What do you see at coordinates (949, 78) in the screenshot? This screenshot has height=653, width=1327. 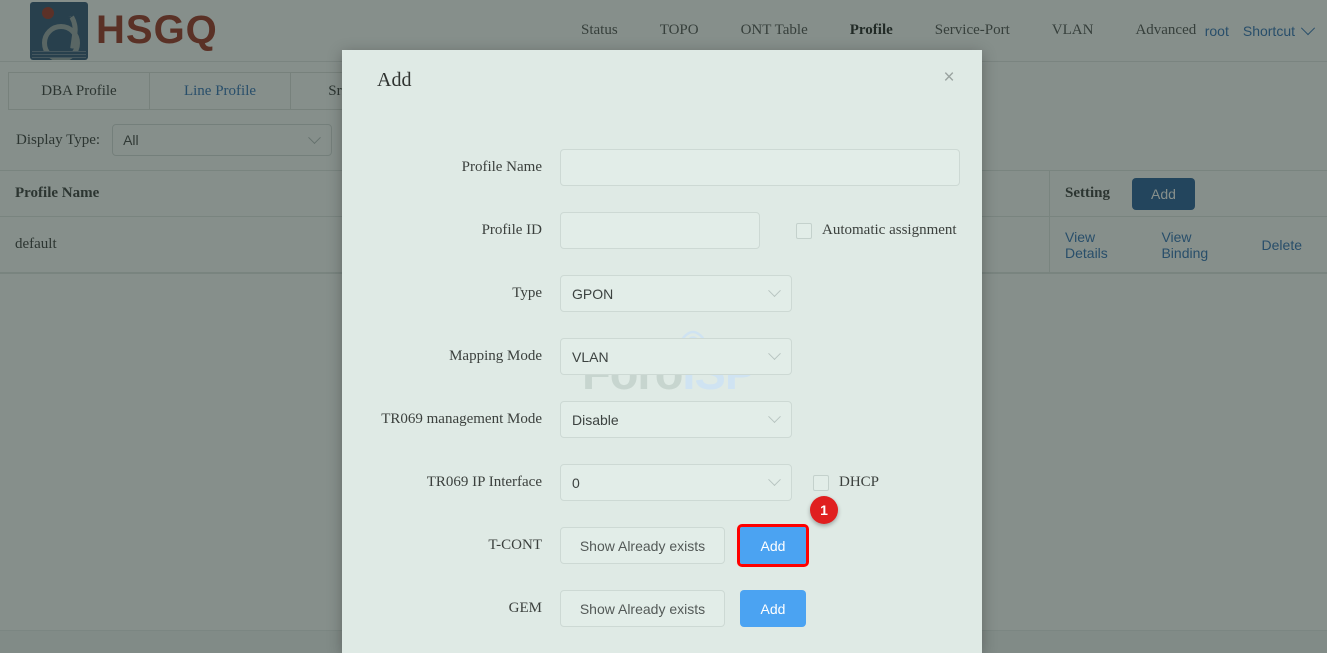 I see `close-icon: ×` at bounding box center [949, 78].